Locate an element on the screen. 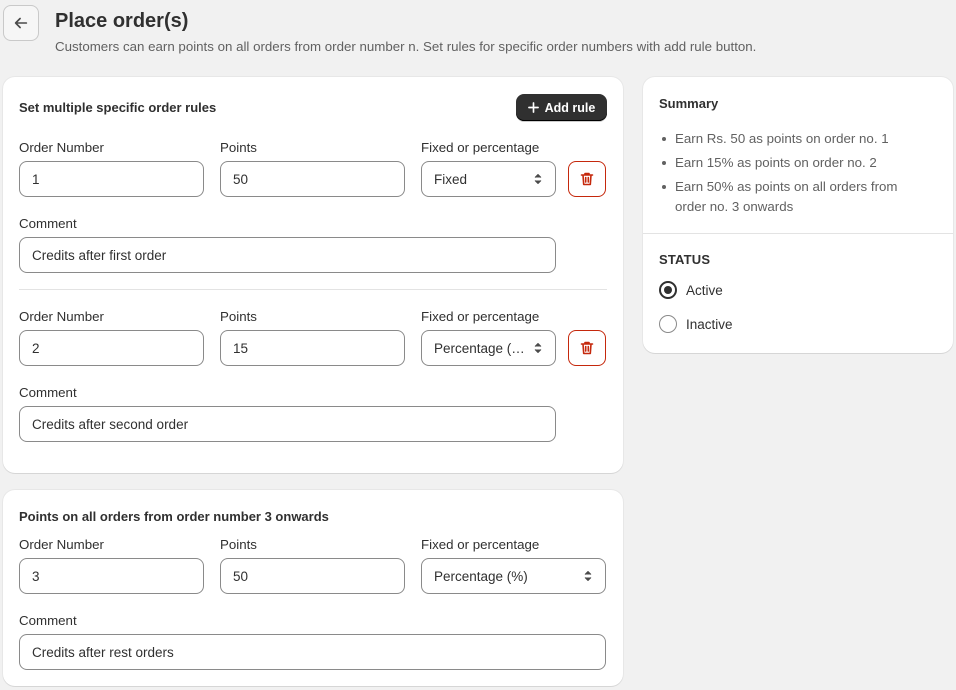 This screenshot has width=956, height=690. add-rule-label: Add rule is located at coordinates (570, 107).